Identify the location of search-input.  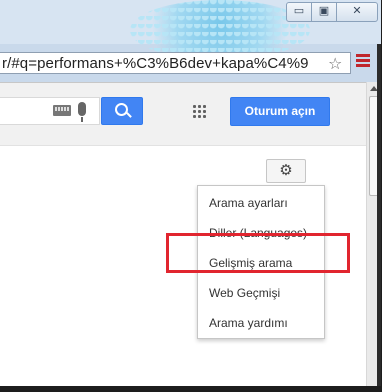
(50, 111).